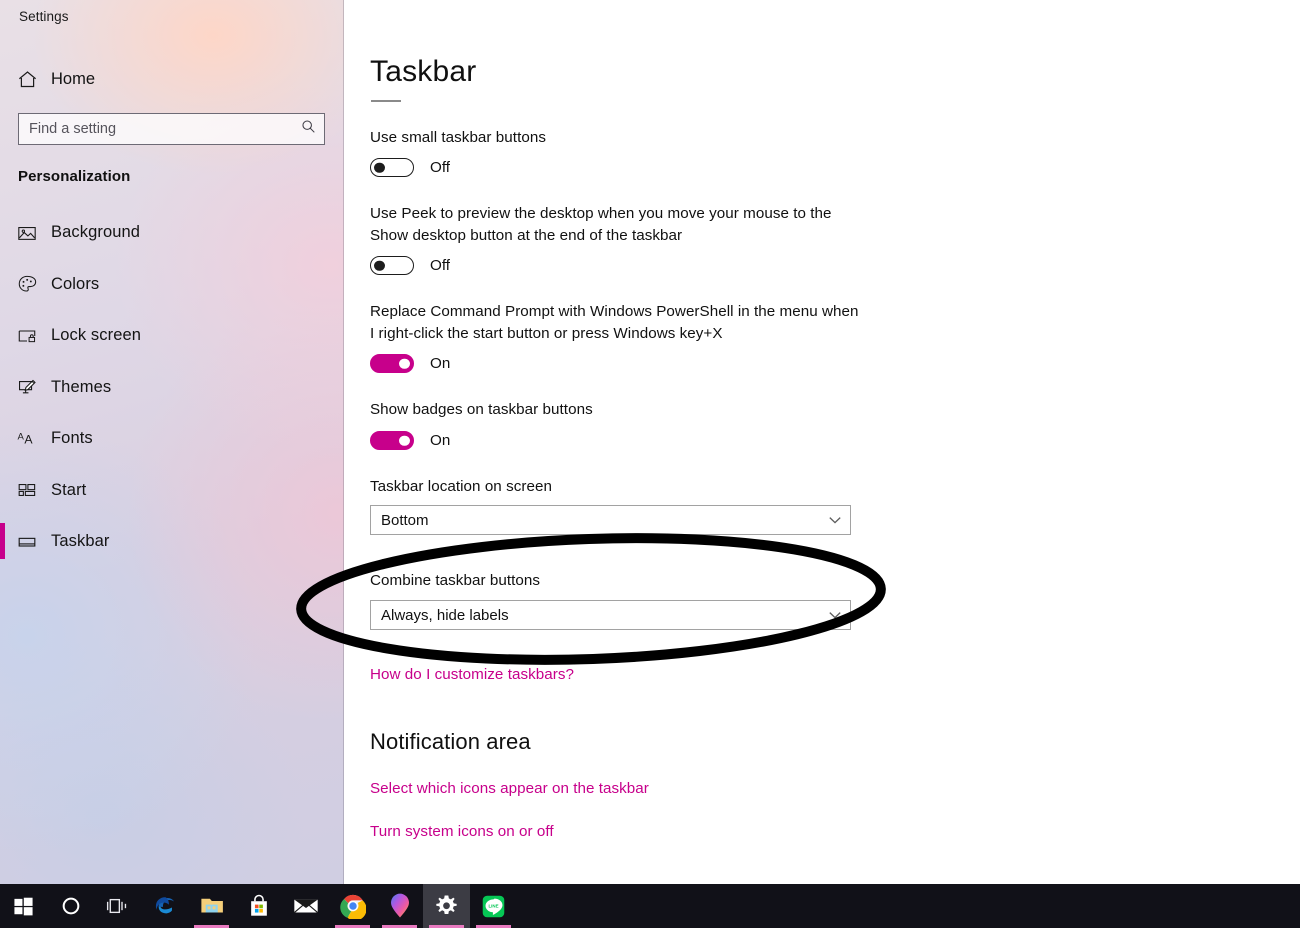 The height and width of the screenshot is (928, 1300). I want to click on task-view-button, so click(117, 906).